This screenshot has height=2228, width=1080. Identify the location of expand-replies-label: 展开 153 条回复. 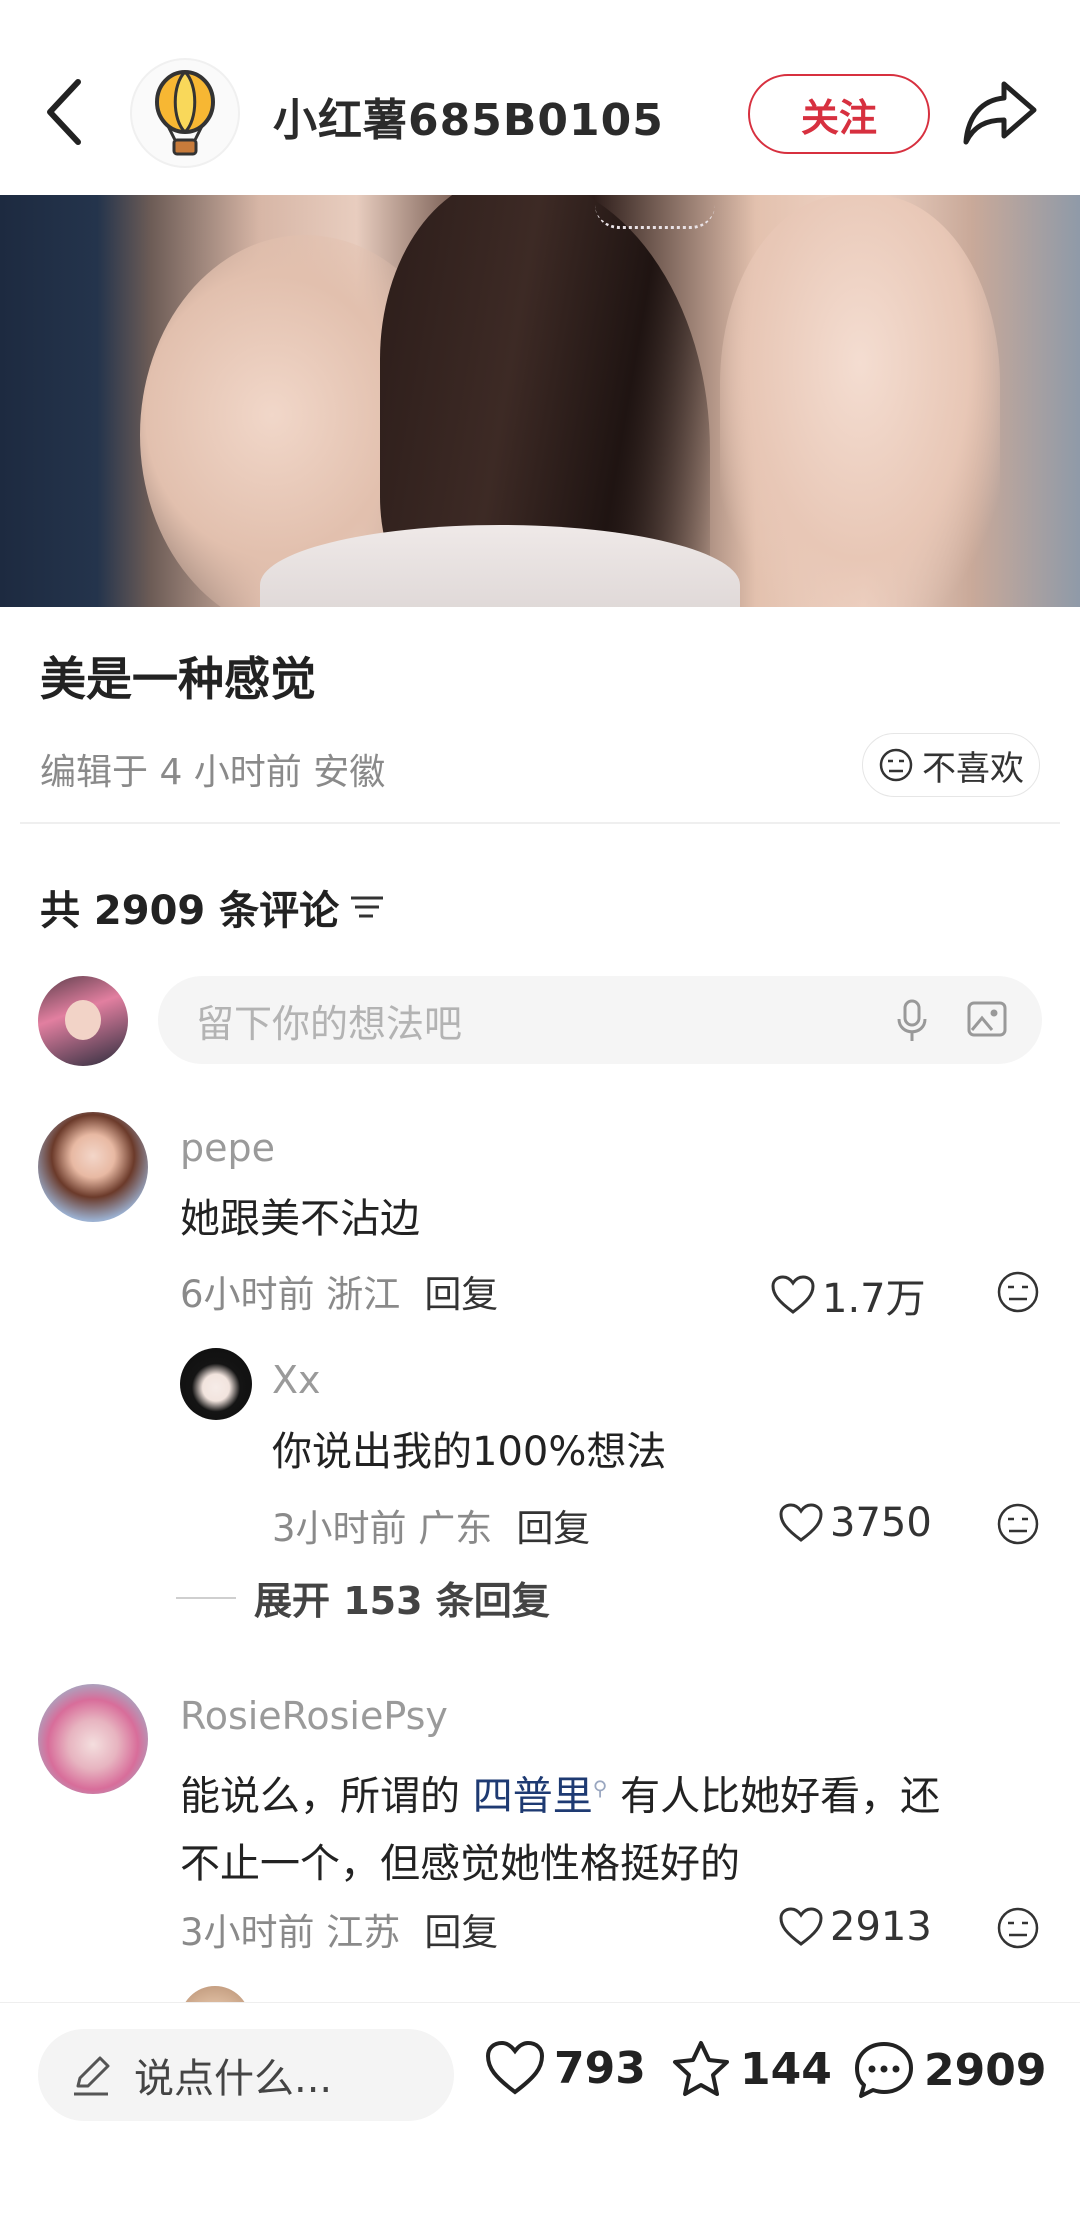
(402, 1601).